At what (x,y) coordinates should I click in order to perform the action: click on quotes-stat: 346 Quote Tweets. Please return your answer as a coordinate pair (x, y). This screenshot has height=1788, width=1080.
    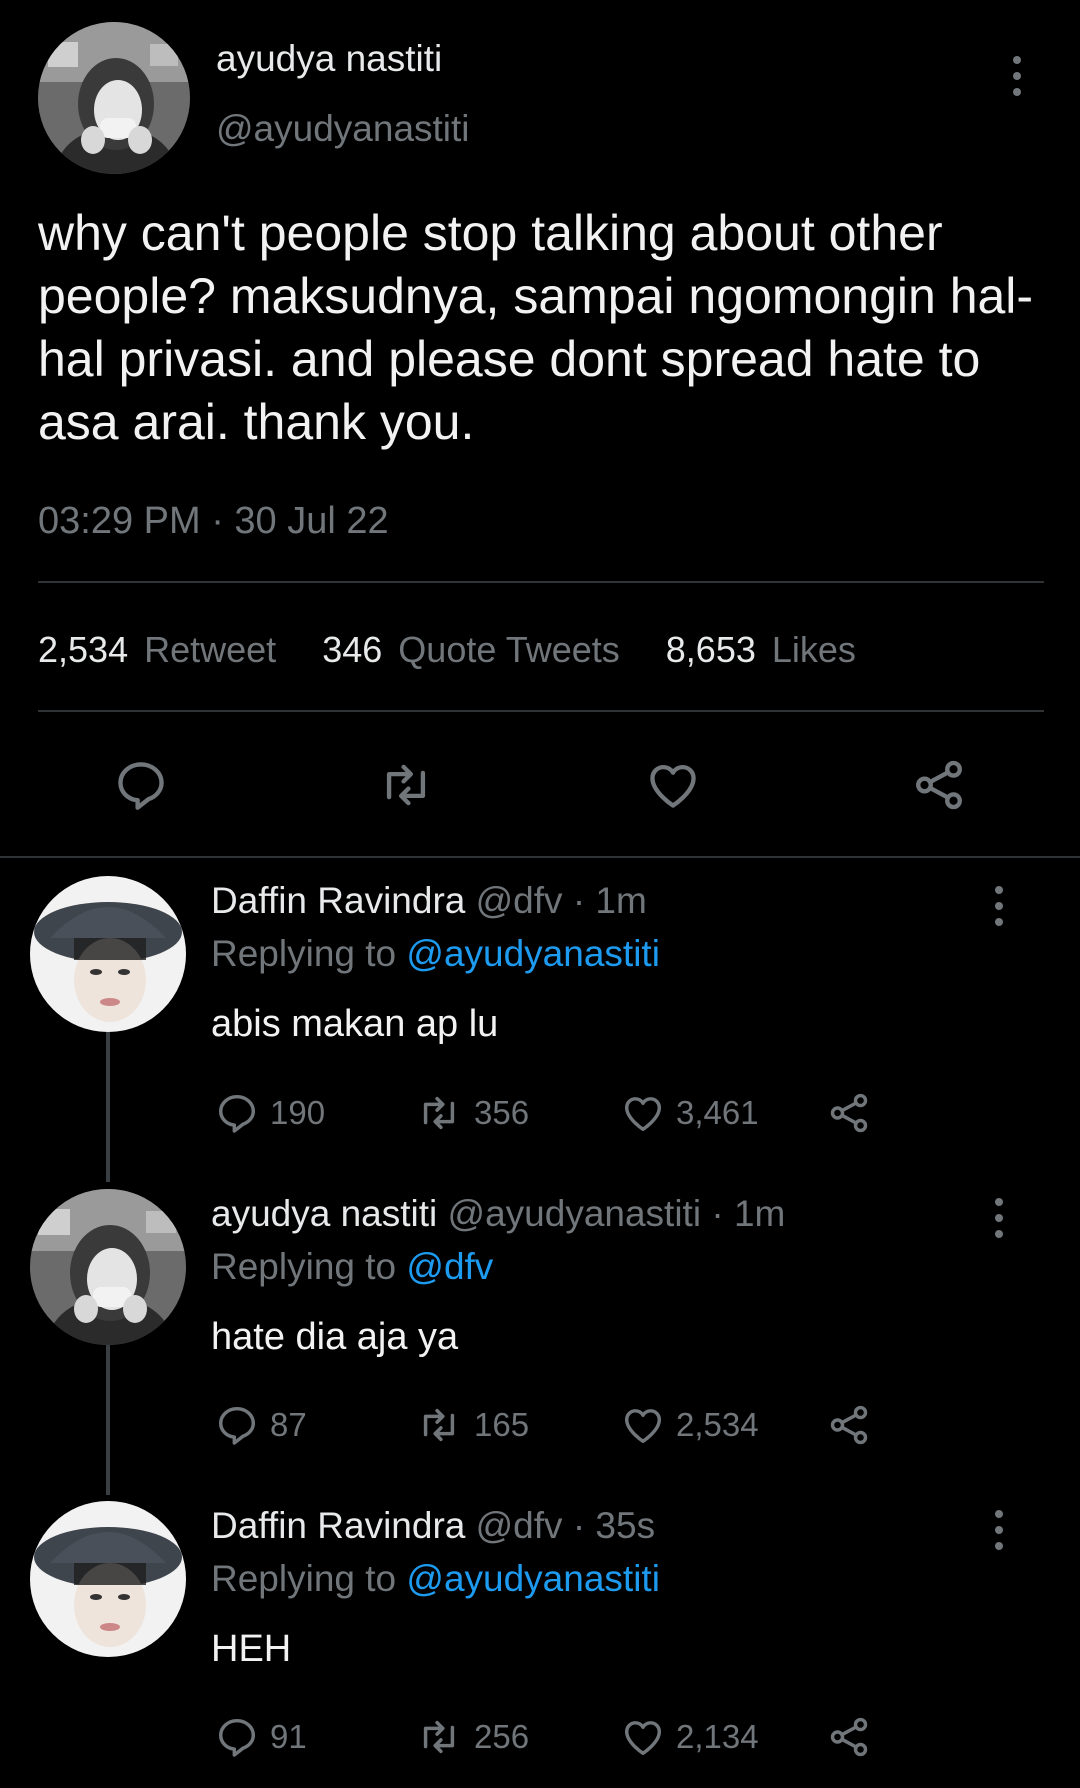
    Looking at the image, I should click on (476, 649).